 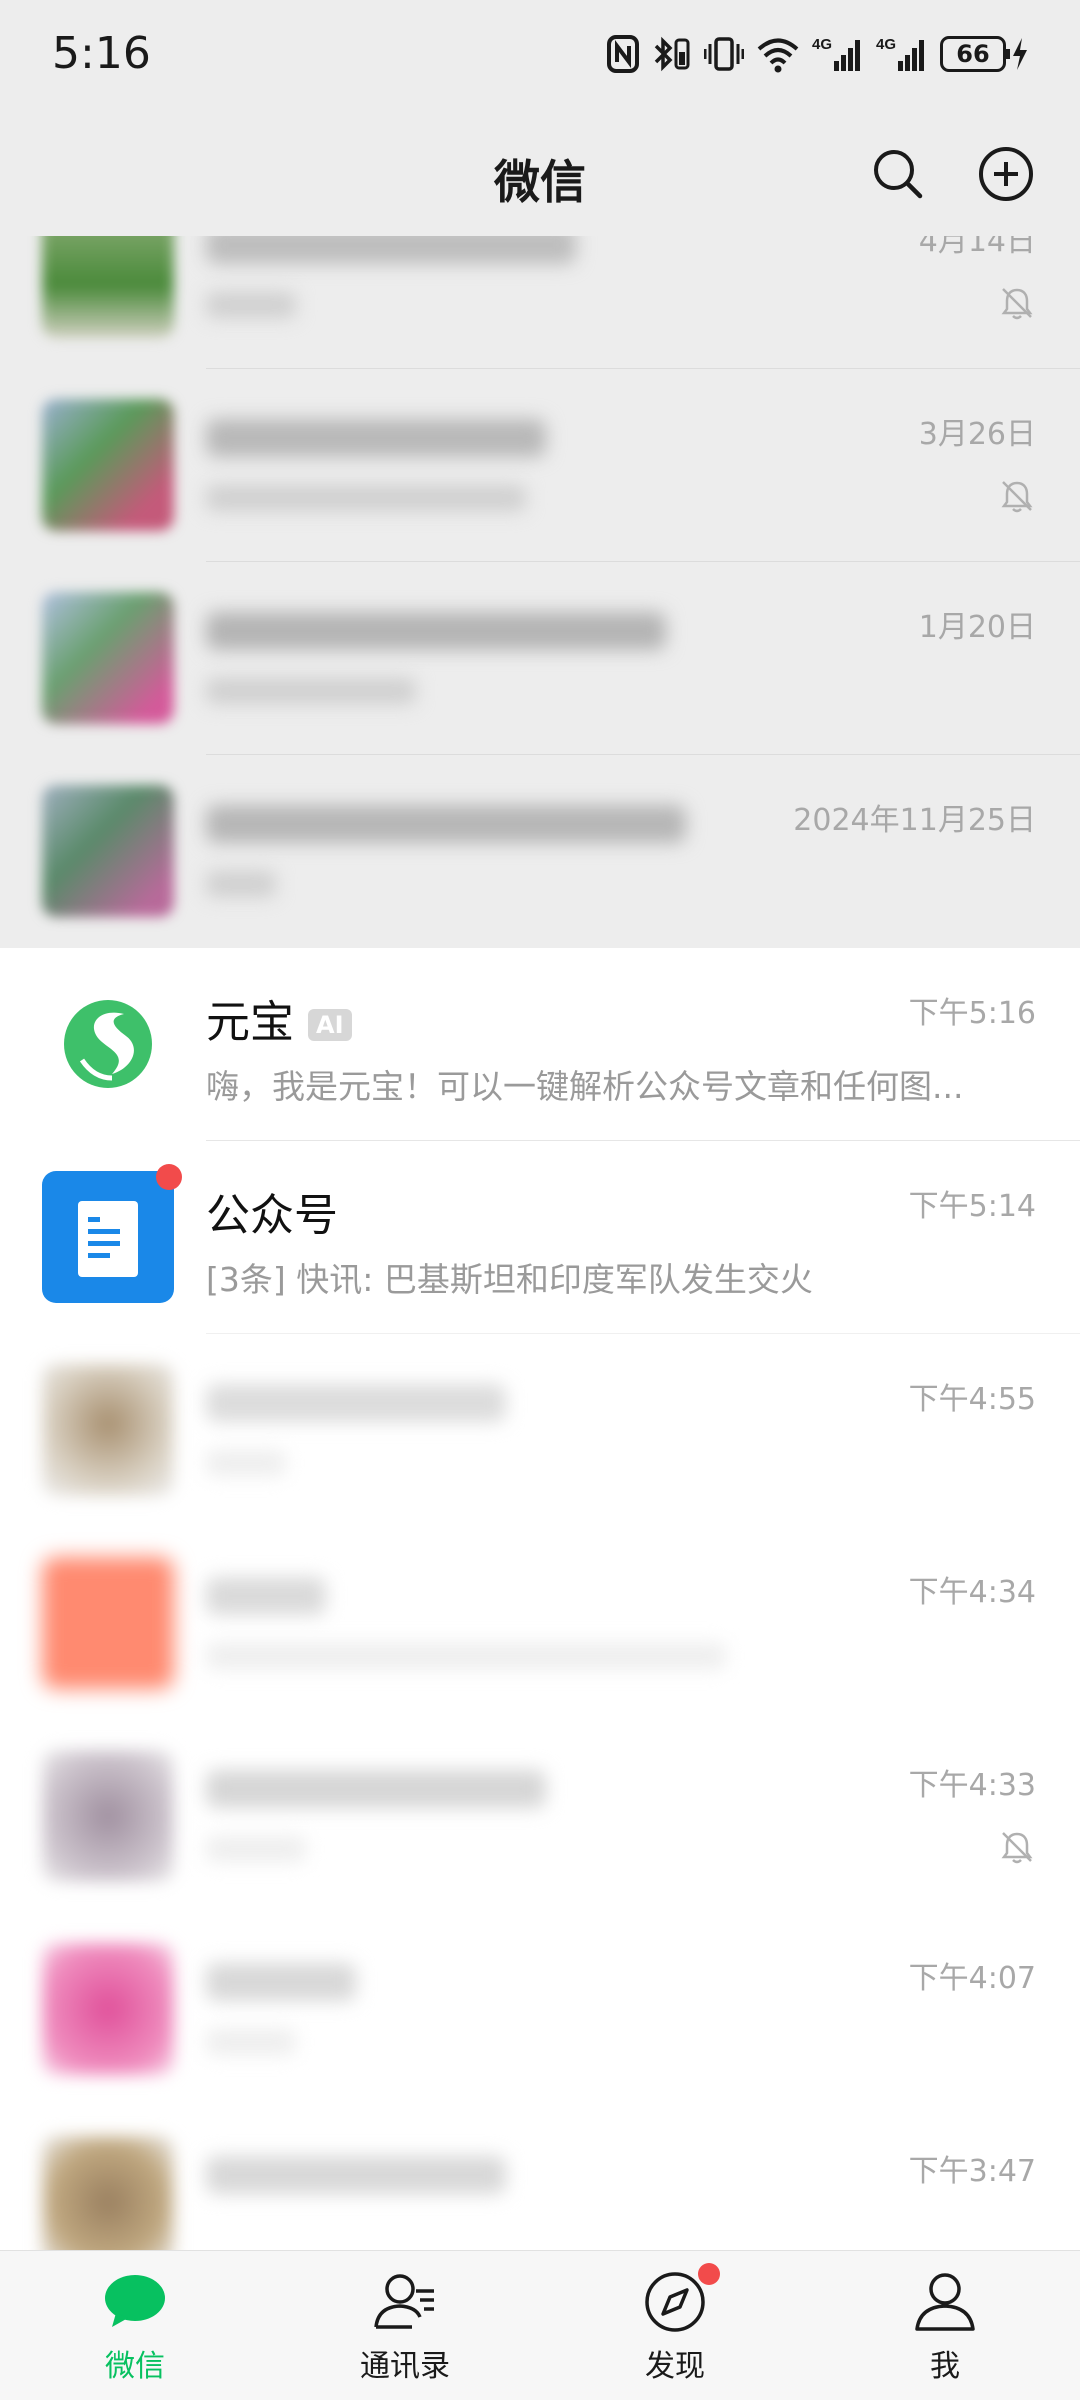 I want to click on tab-contacts: 通讯录, so click(x=405, y=2325).